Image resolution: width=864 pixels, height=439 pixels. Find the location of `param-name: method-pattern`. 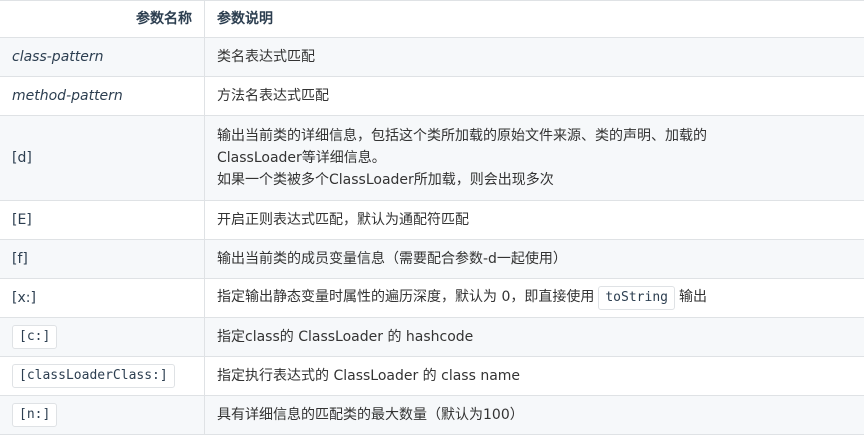

param-name: method-pattern is located at coordinates (102, 96).